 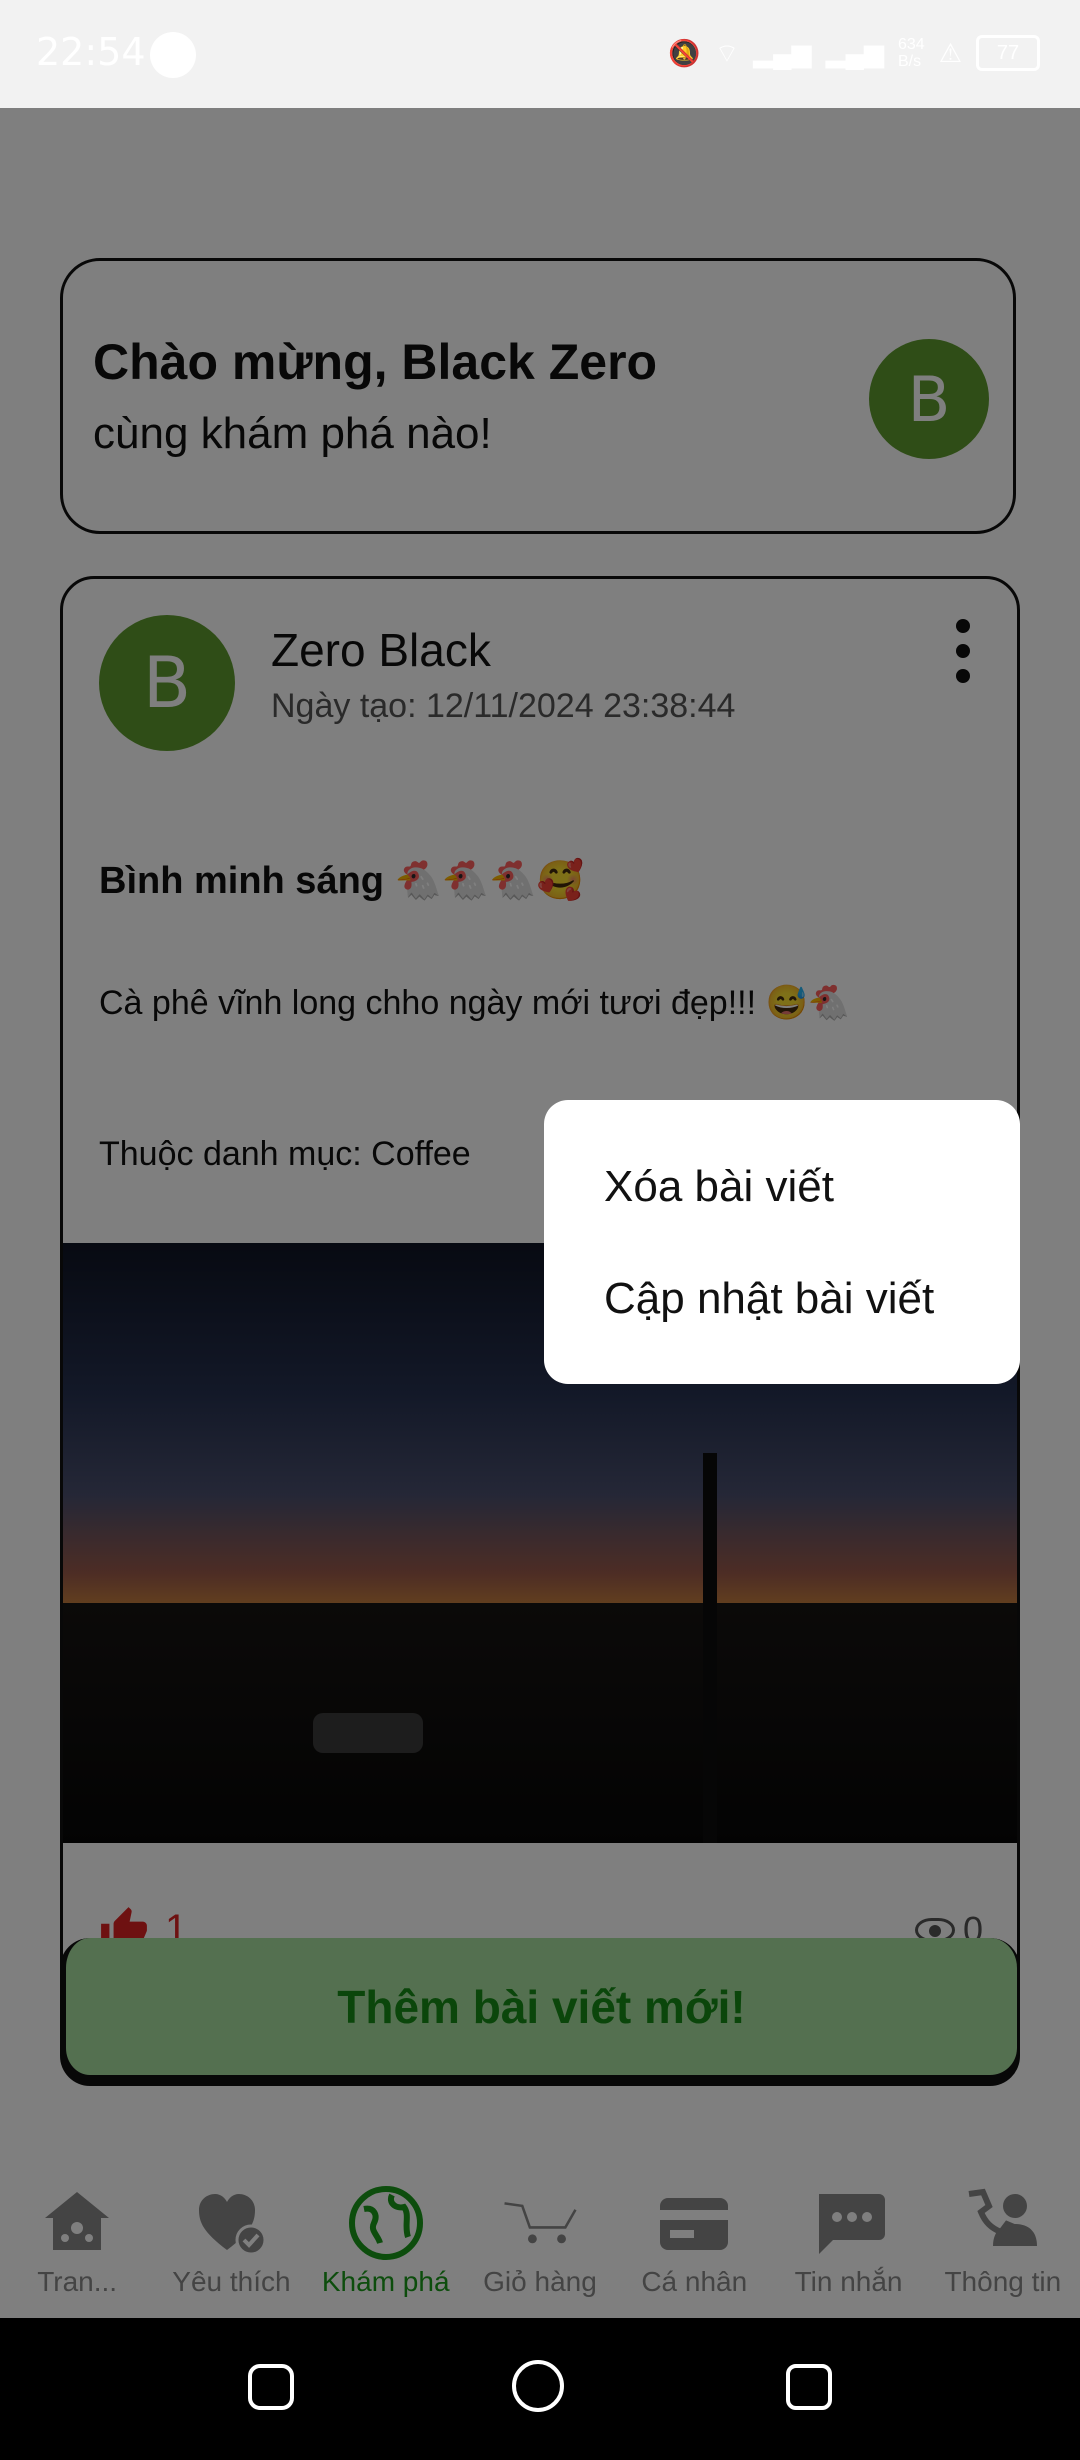 I want to click on net-speed-value: 634, so click(x=911, y=44).